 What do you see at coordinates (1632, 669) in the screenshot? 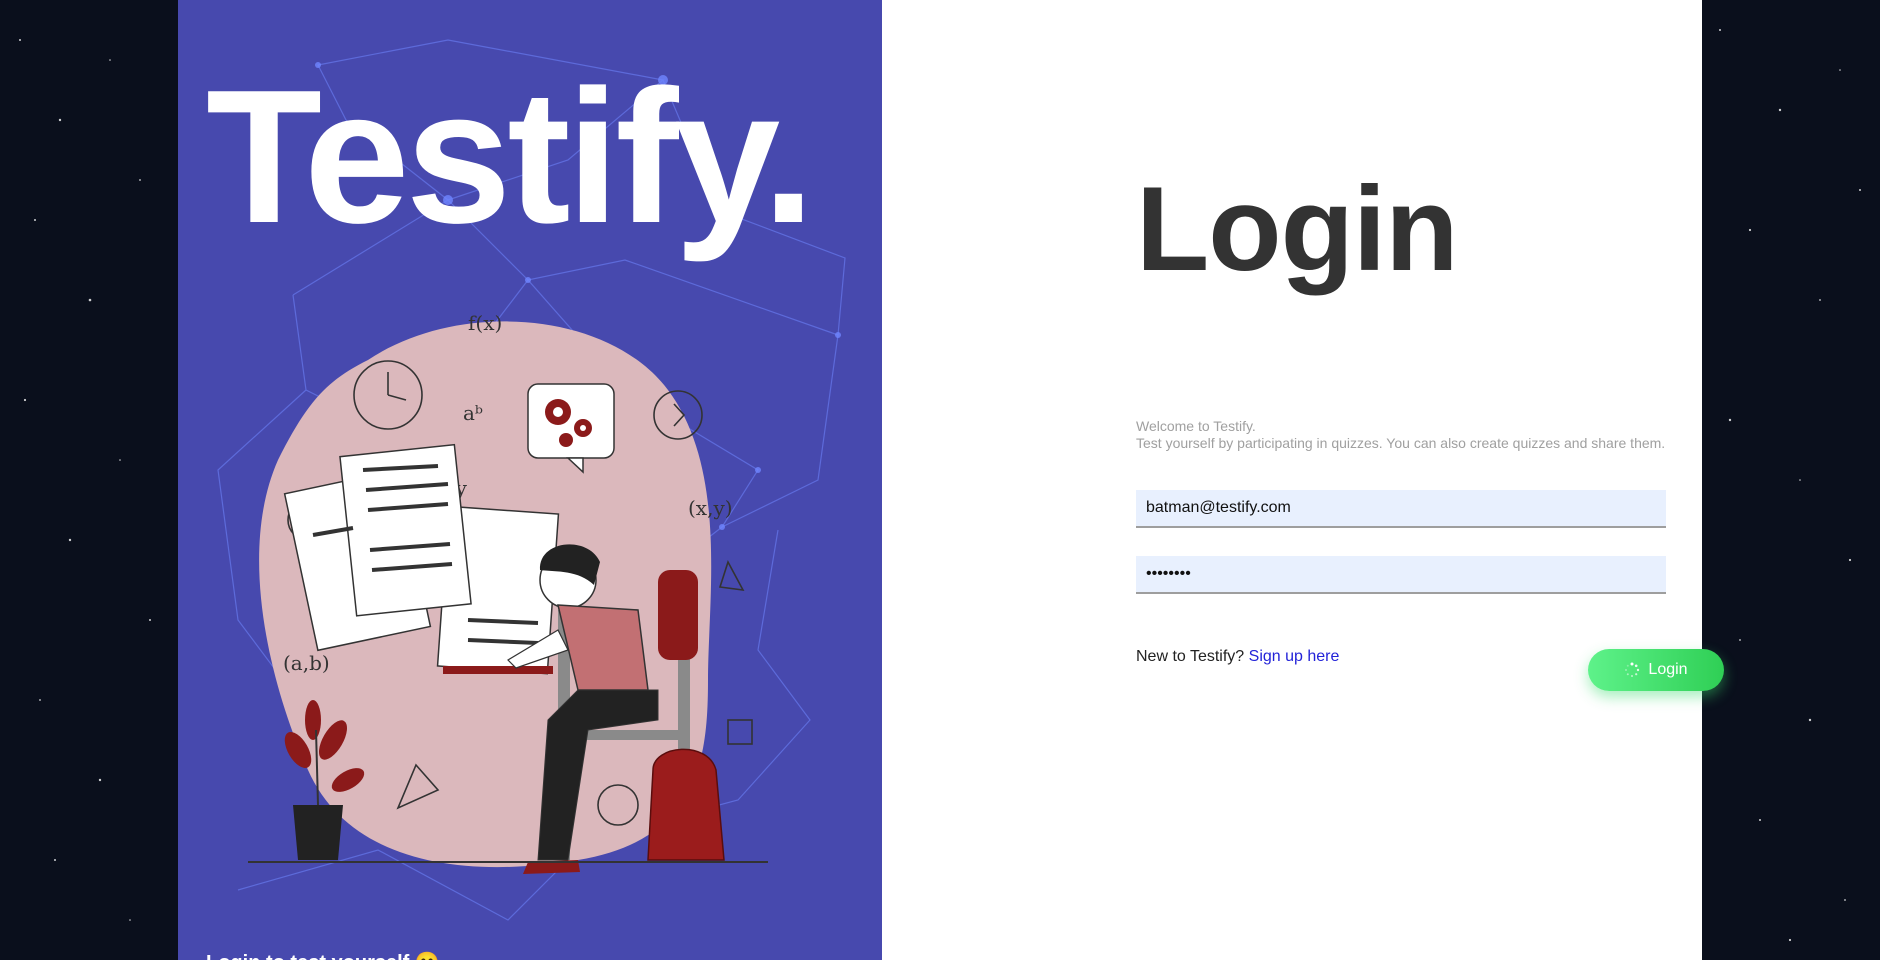
I see `spinner-icon` at bounding box center [1632, 669].